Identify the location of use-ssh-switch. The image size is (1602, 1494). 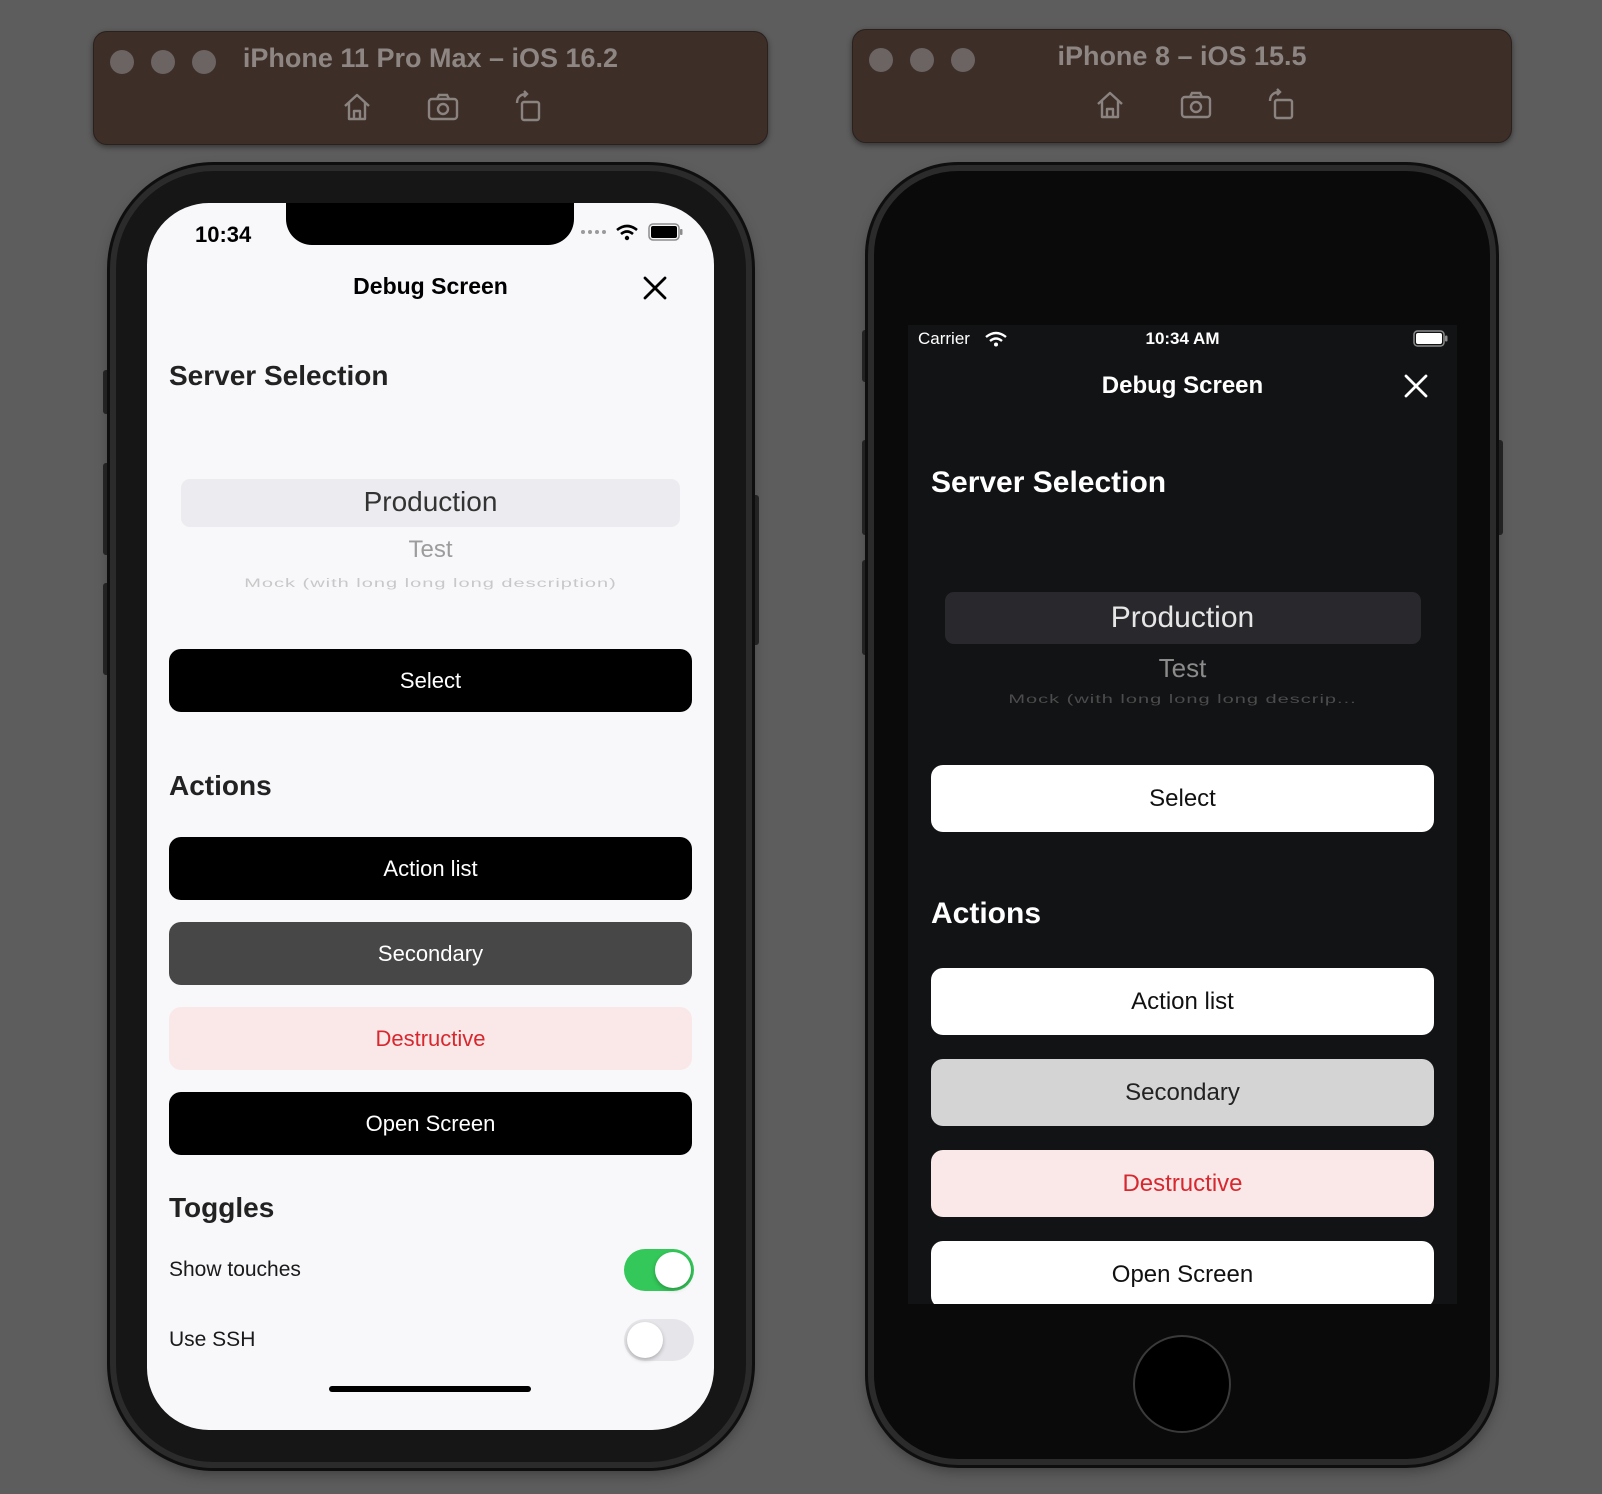
(659, 1340).